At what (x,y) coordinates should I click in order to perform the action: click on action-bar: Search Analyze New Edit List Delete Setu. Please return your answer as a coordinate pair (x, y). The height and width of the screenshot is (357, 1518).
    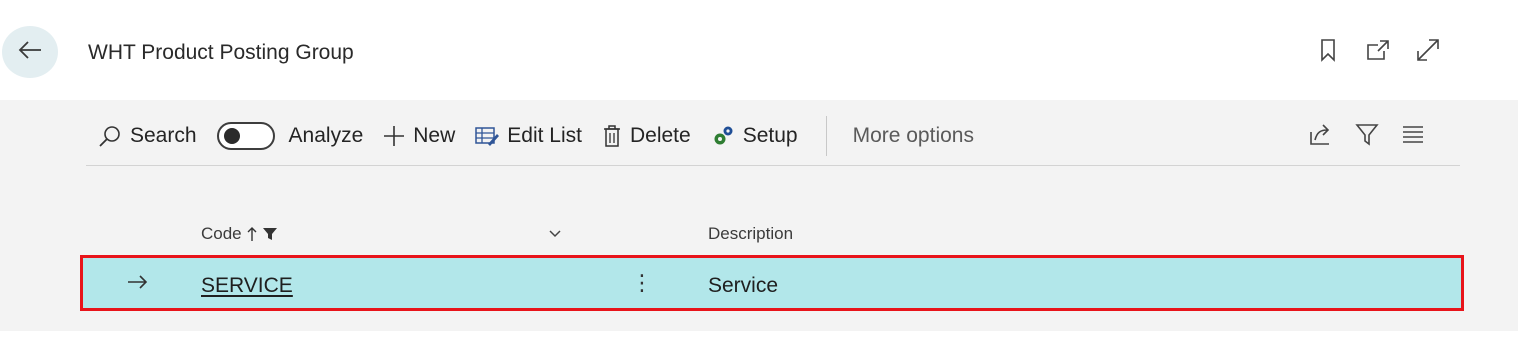
    Looking at the image, I should click on (546, 136).